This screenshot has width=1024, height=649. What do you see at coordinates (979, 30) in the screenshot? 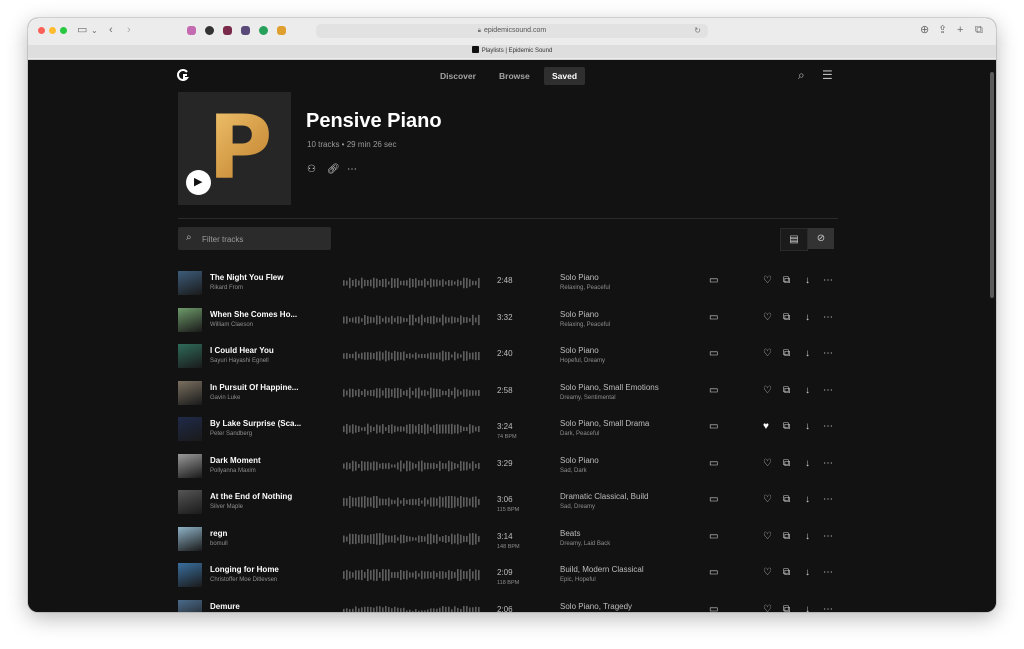
I see `tabs-overview-icon: ⧉` at bounding box center [979, 30].